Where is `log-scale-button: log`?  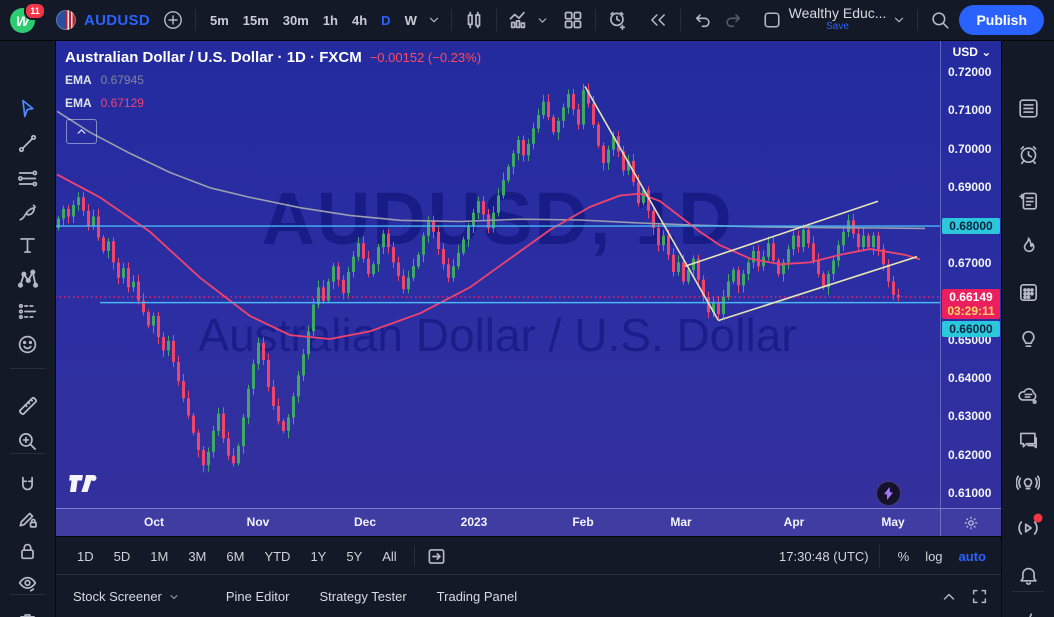 log-scale-button: log is located at coordinates (933, 556).